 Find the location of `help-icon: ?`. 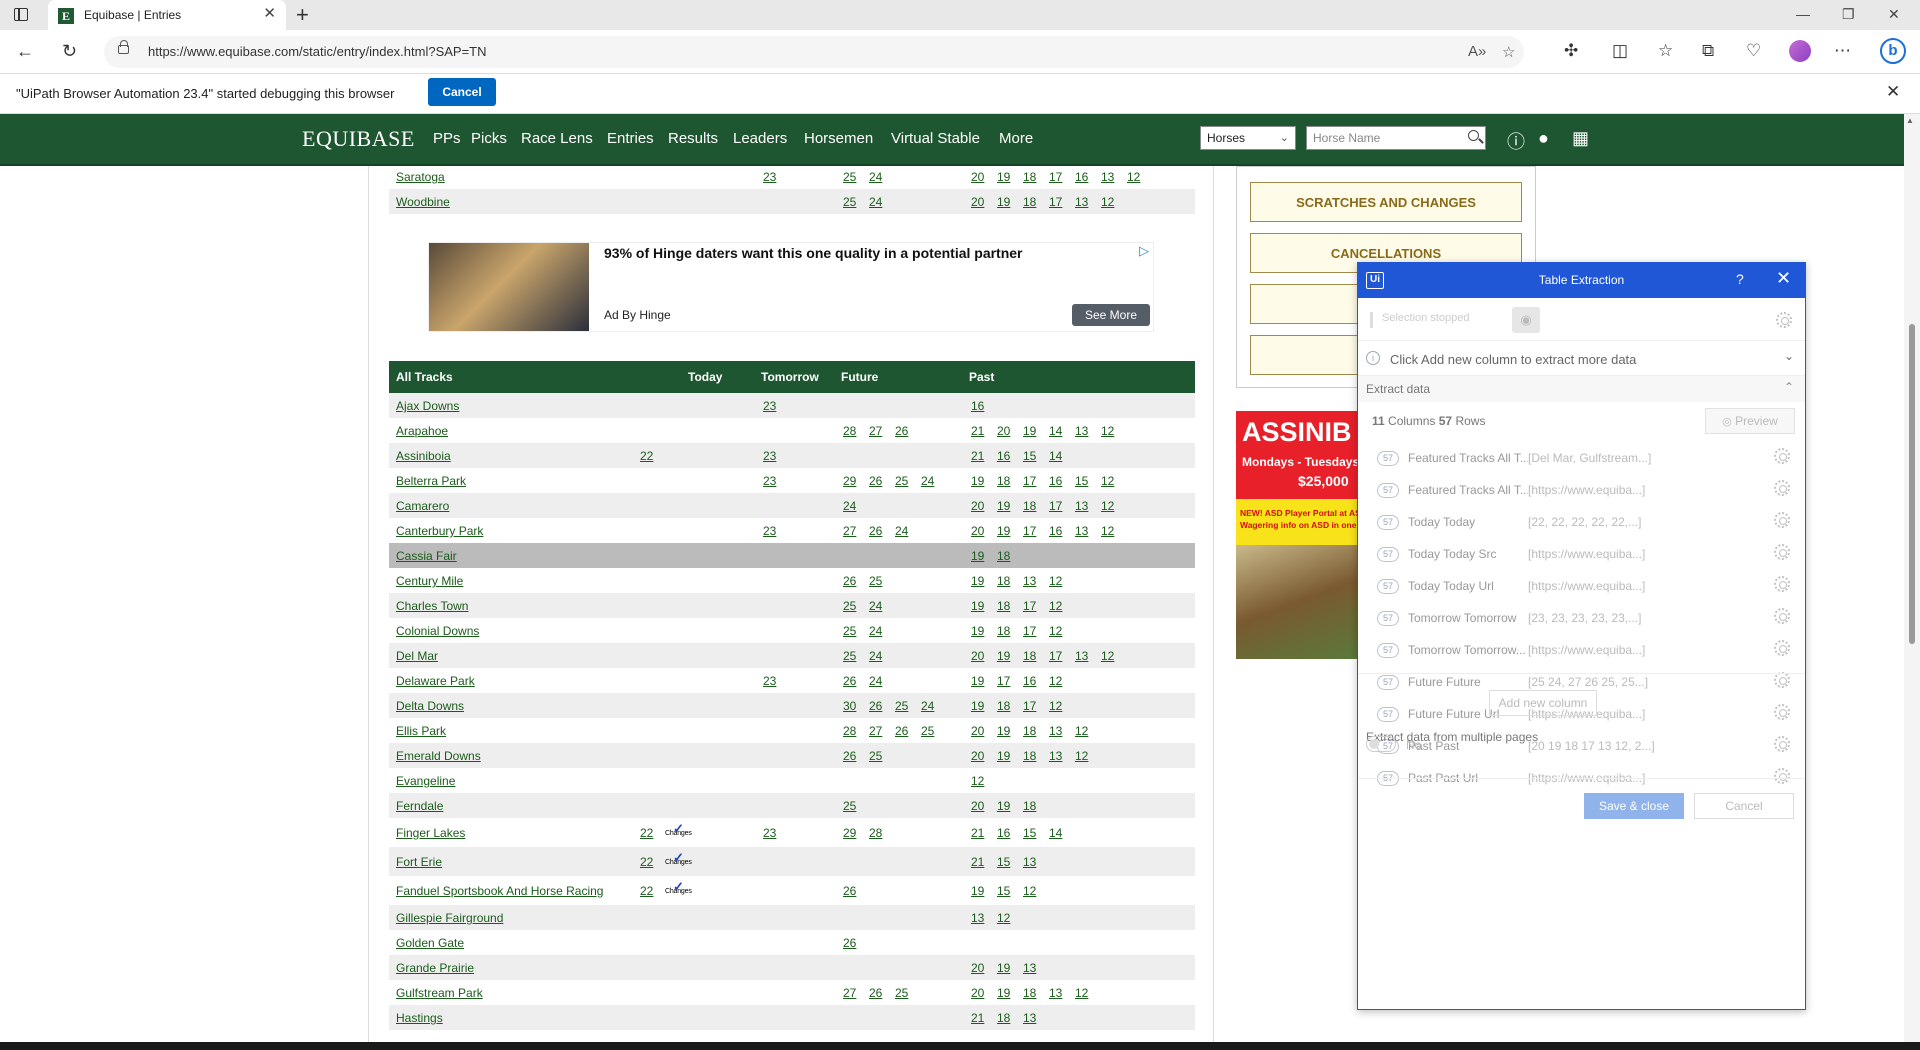

help-icon: ? is located at coordinates (1740, 279).